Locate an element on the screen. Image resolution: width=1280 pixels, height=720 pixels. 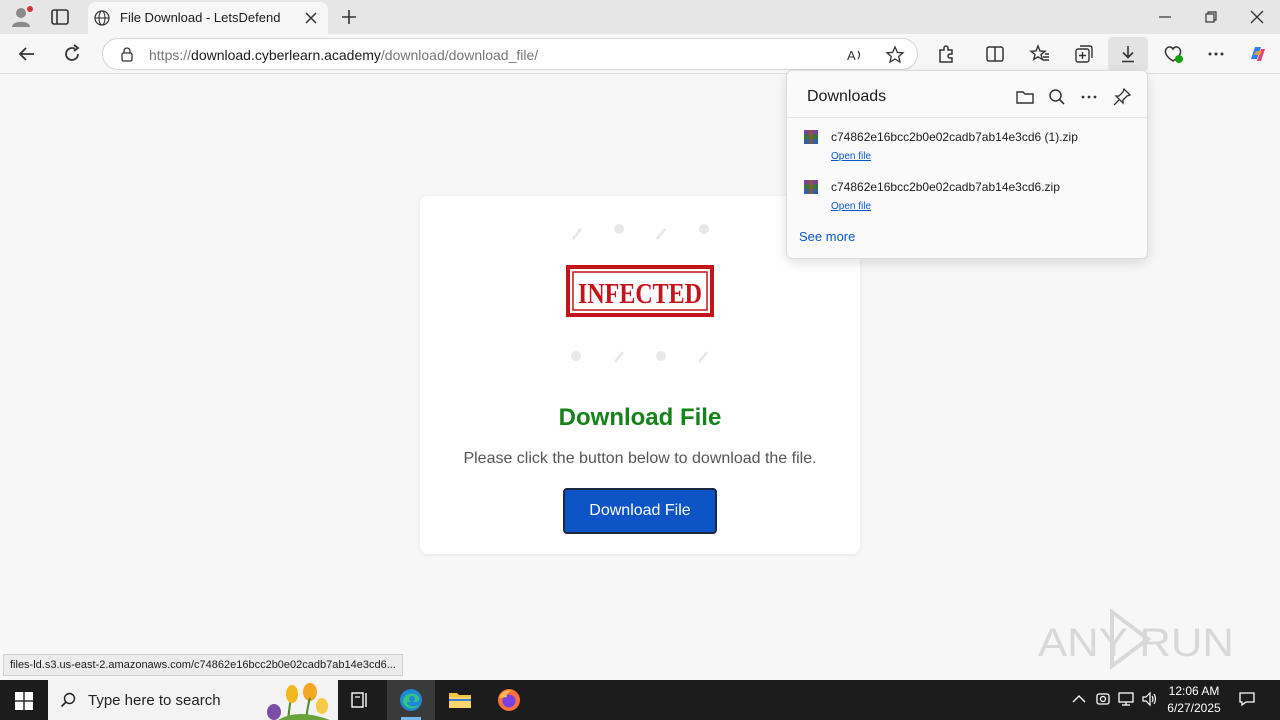
volume-icon is located at coordinates (1150, 699).